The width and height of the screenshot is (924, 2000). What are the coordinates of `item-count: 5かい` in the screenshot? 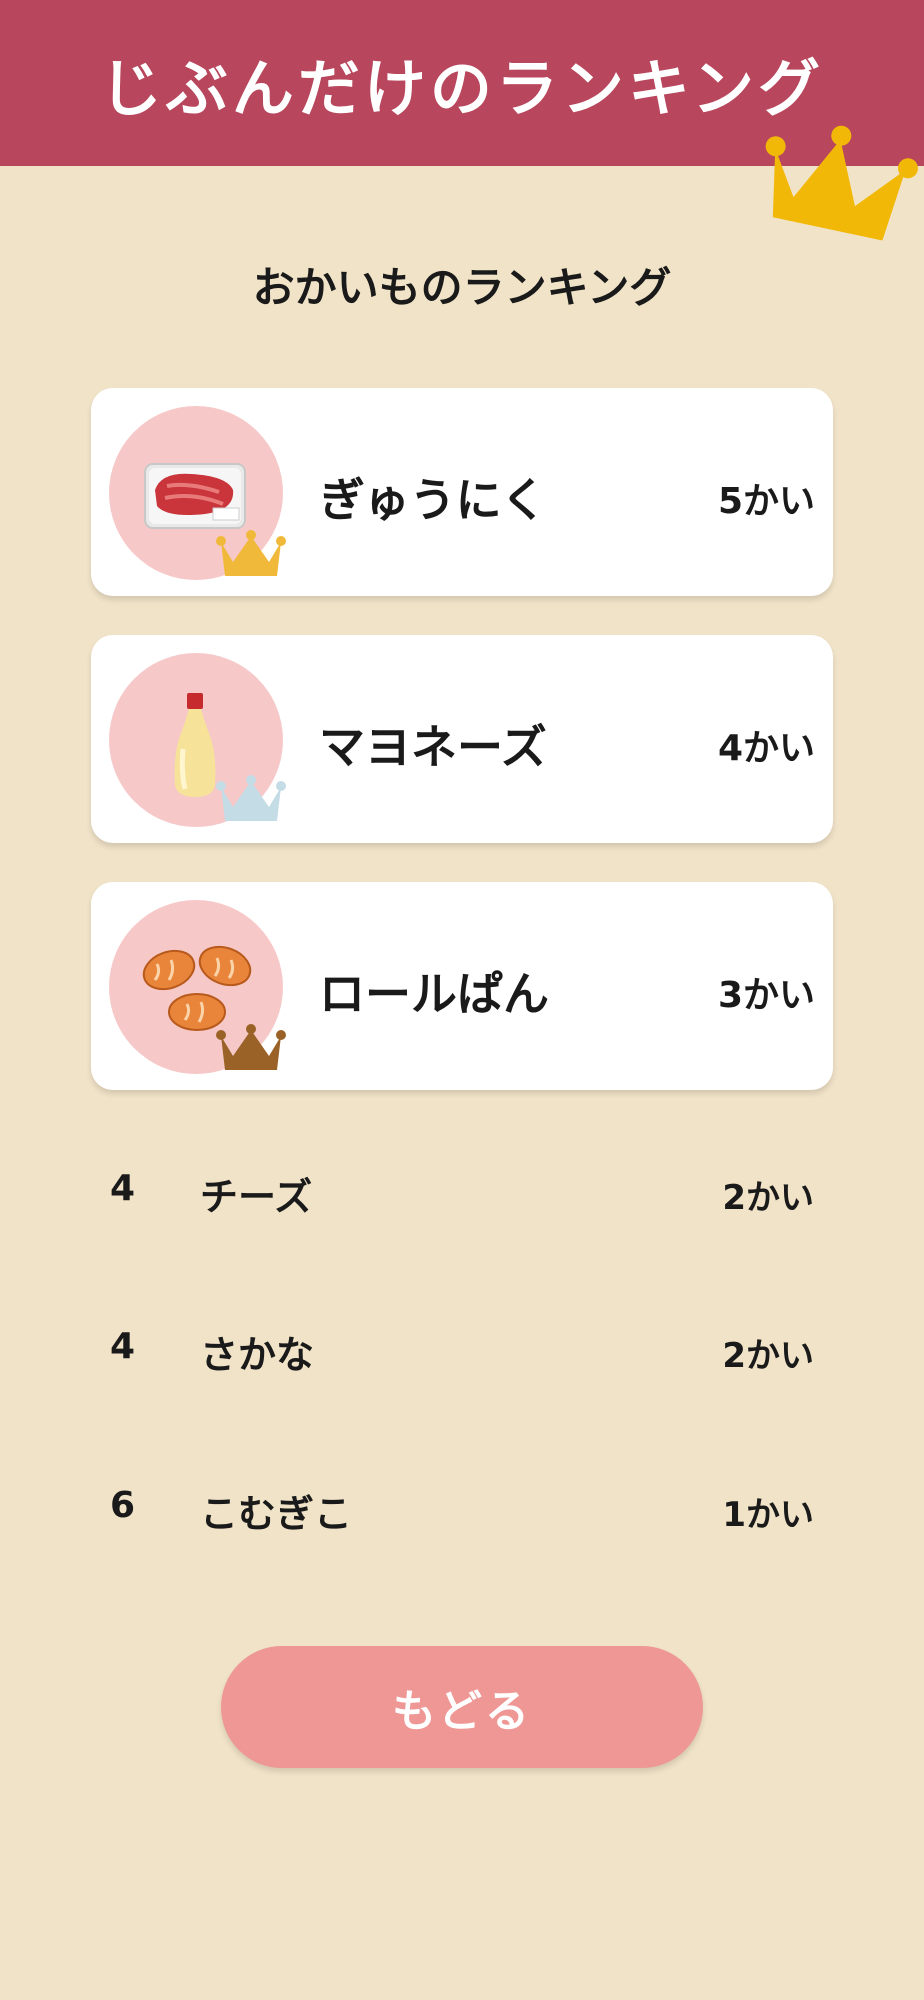 It's located at (766, 501).